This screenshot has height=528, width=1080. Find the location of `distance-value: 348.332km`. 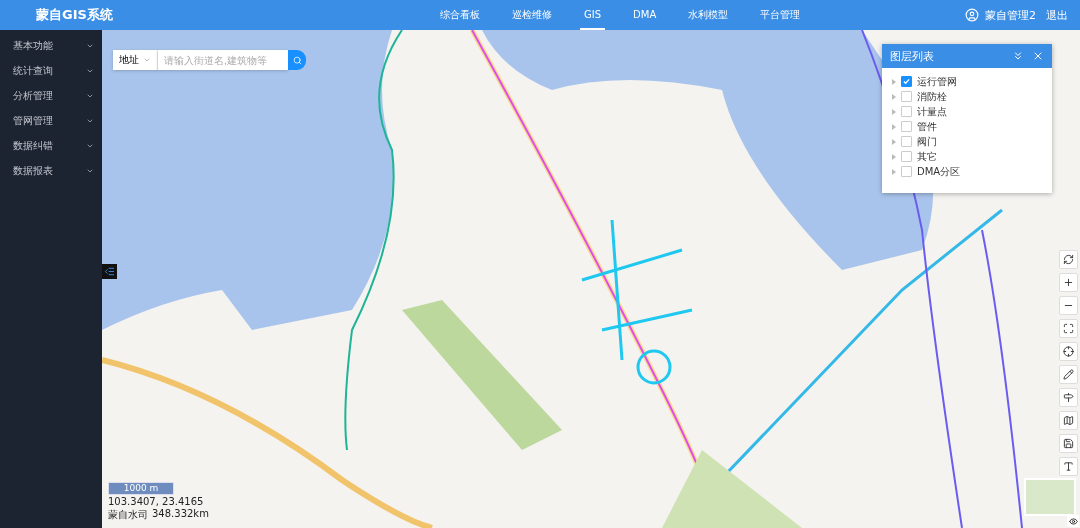

distance-value: 348.332km is located at coordinates (180, 514).